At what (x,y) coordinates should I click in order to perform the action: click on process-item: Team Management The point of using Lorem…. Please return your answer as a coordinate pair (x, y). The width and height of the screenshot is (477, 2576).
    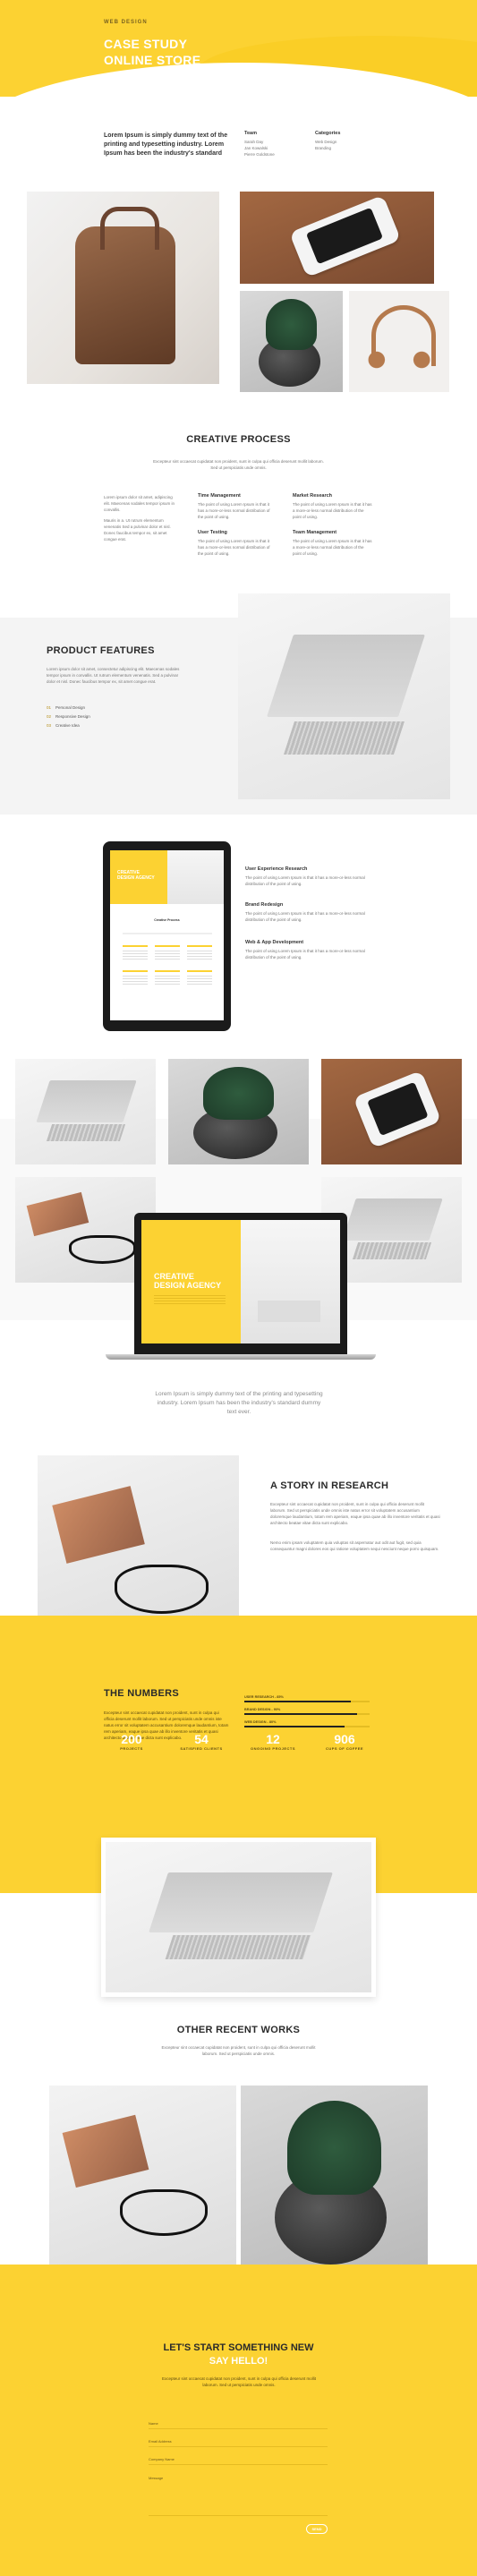
    Looking at the image, I should click on (333, 543).